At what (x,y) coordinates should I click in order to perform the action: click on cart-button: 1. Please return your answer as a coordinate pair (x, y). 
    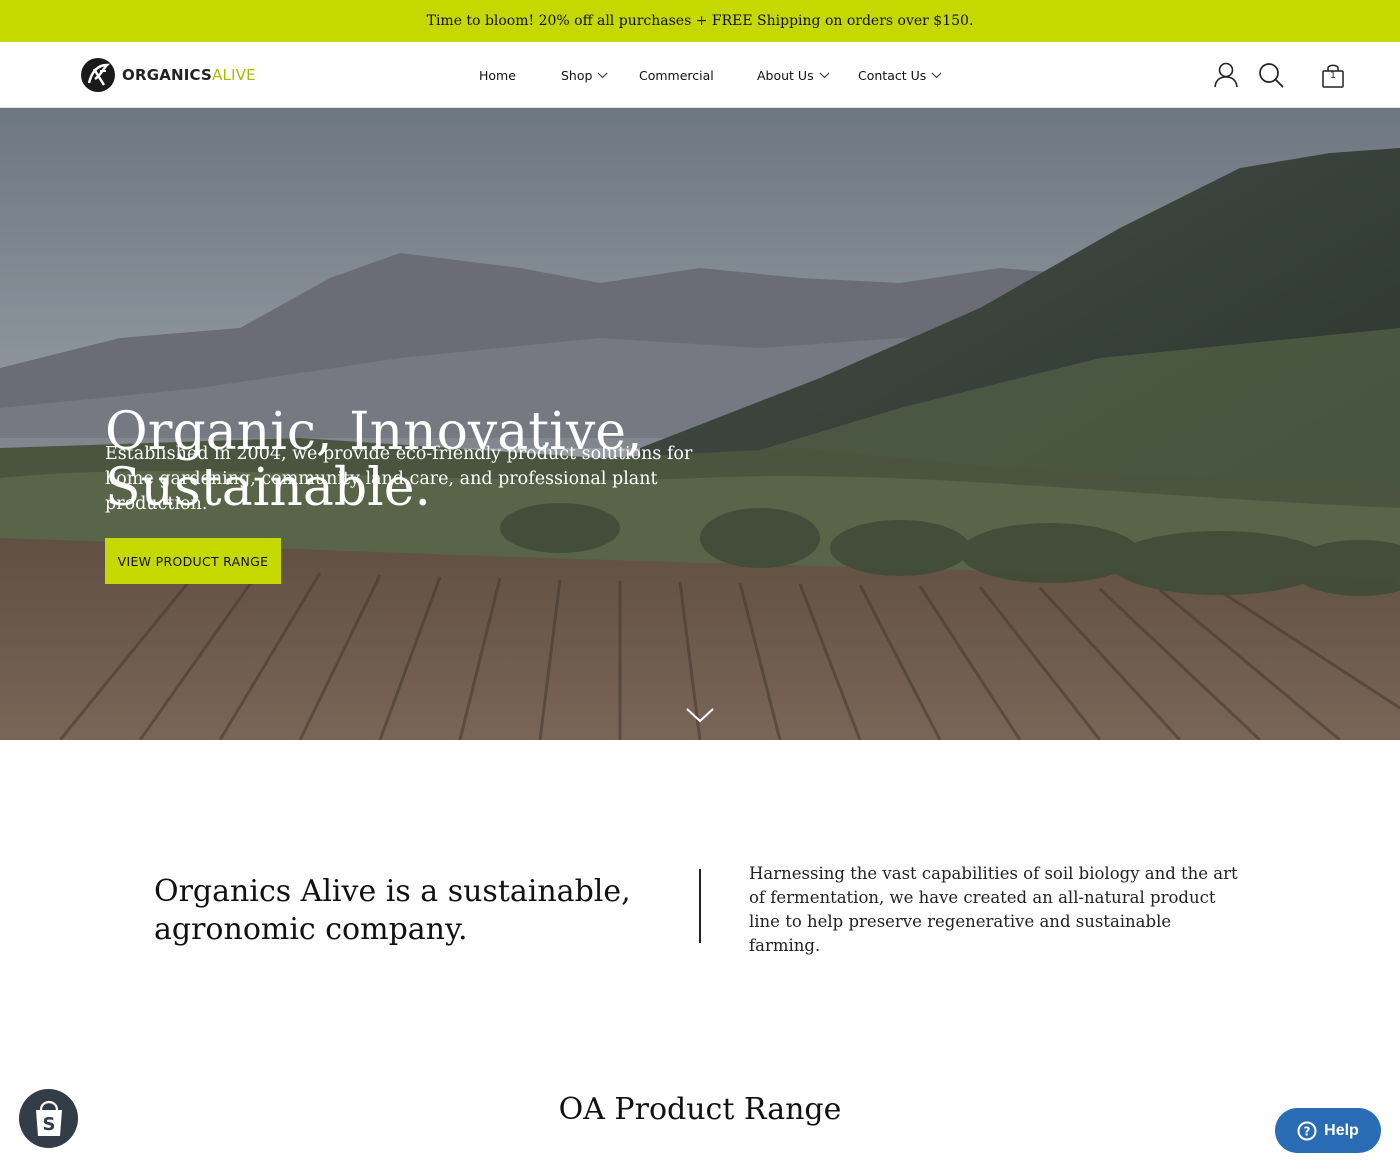
    Looking at the image, I should click on (1333, 75).